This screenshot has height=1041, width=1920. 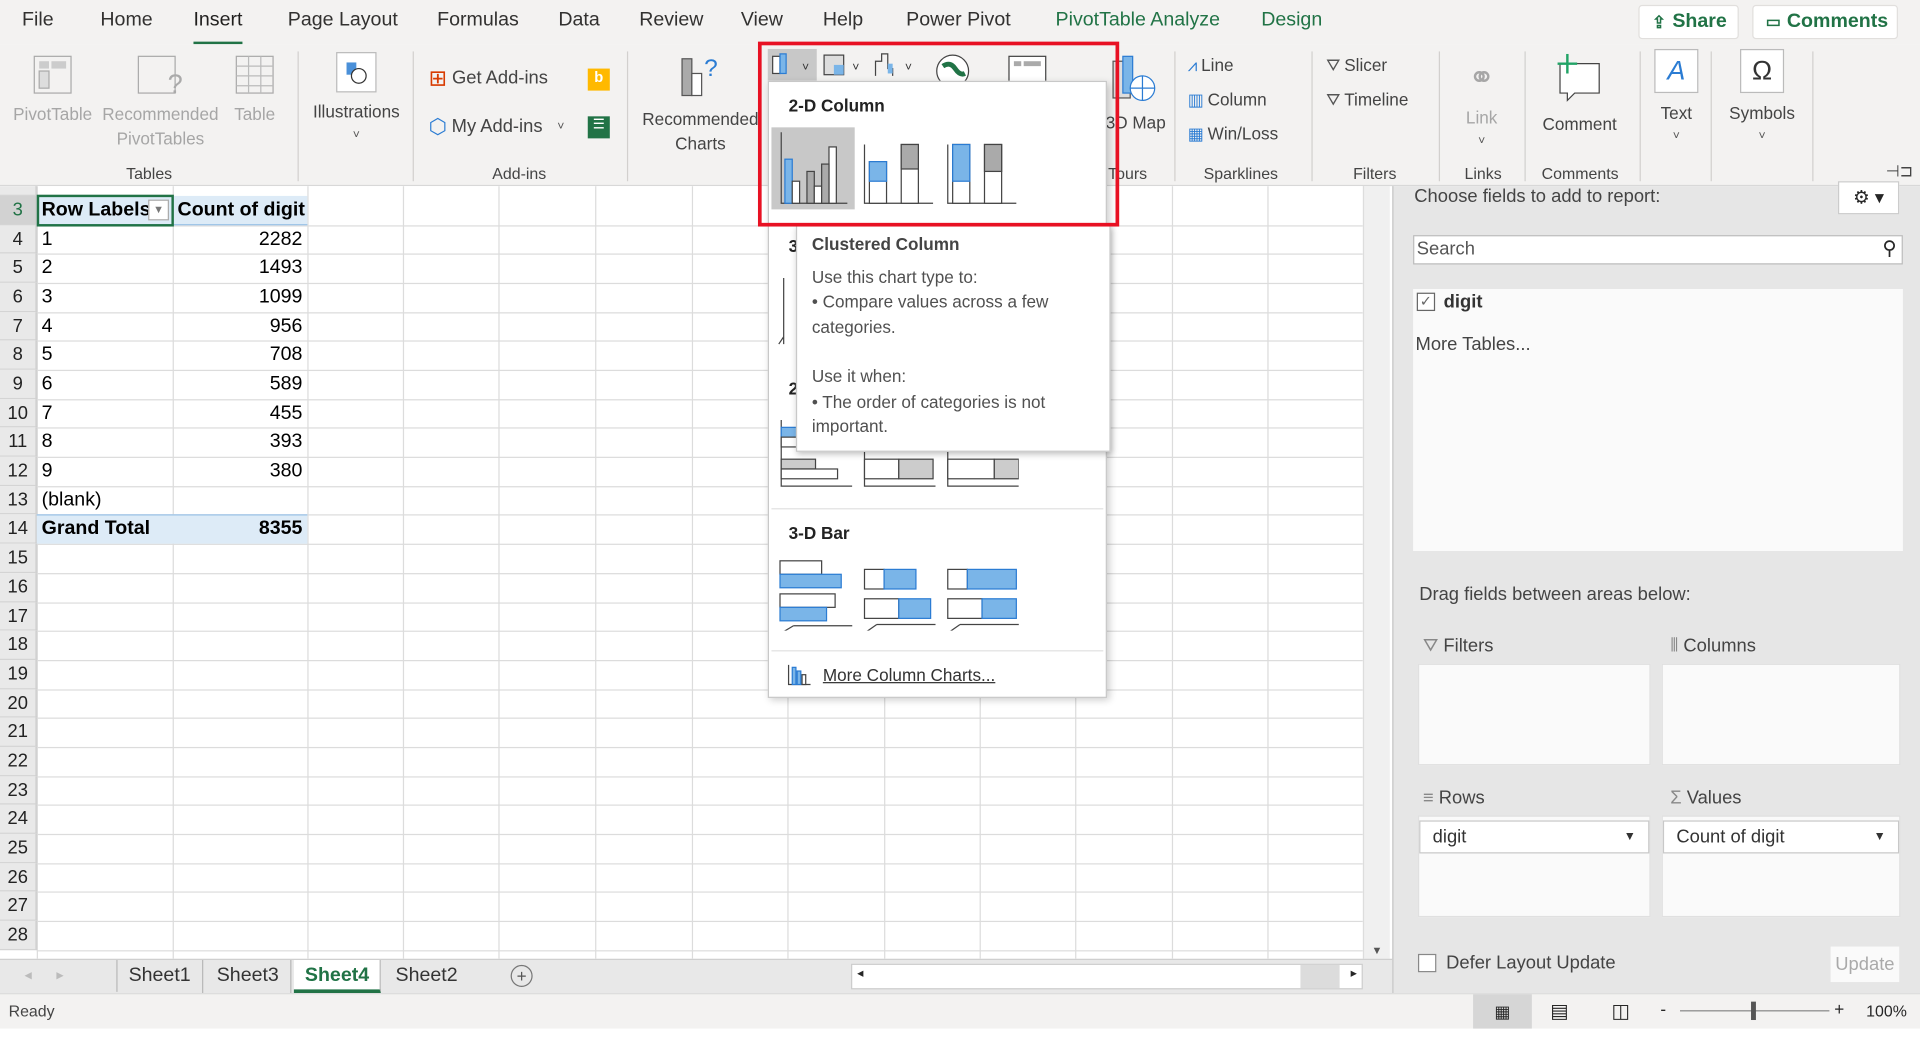 I want to click on row-header: 26, so click(x=18, y=877).